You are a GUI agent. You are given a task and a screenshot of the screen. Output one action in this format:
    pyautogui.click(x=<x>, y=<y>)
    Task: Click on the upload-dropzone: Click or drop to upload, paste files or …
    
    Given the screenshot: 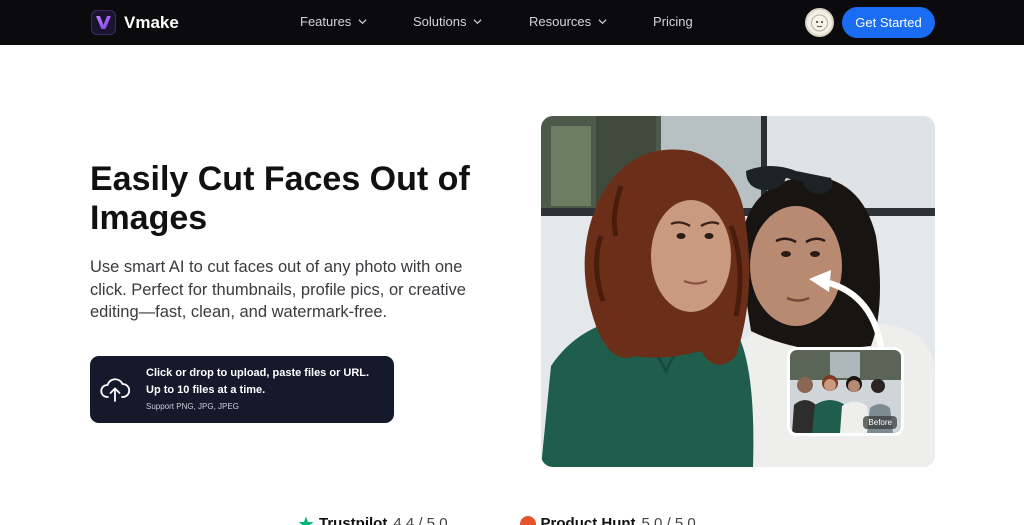 What is the action you would take?
    pyautogui.click(x=242, y=389)
    